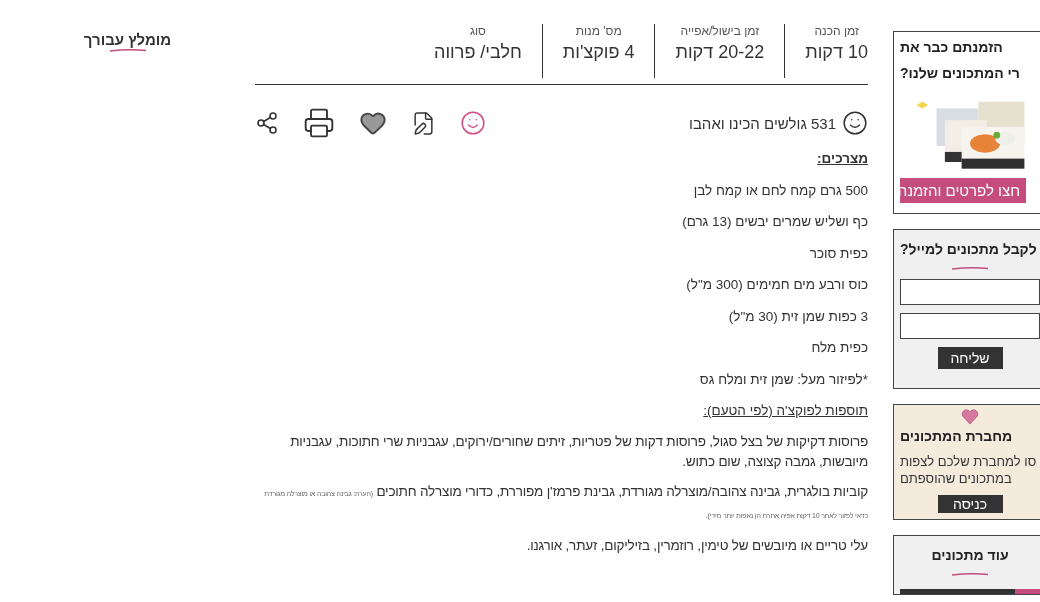 The width and height of the screenshot is (1040, 602). I want to click on notebook-text: סו למחברת שלכם לצפות, so click(968, 461).